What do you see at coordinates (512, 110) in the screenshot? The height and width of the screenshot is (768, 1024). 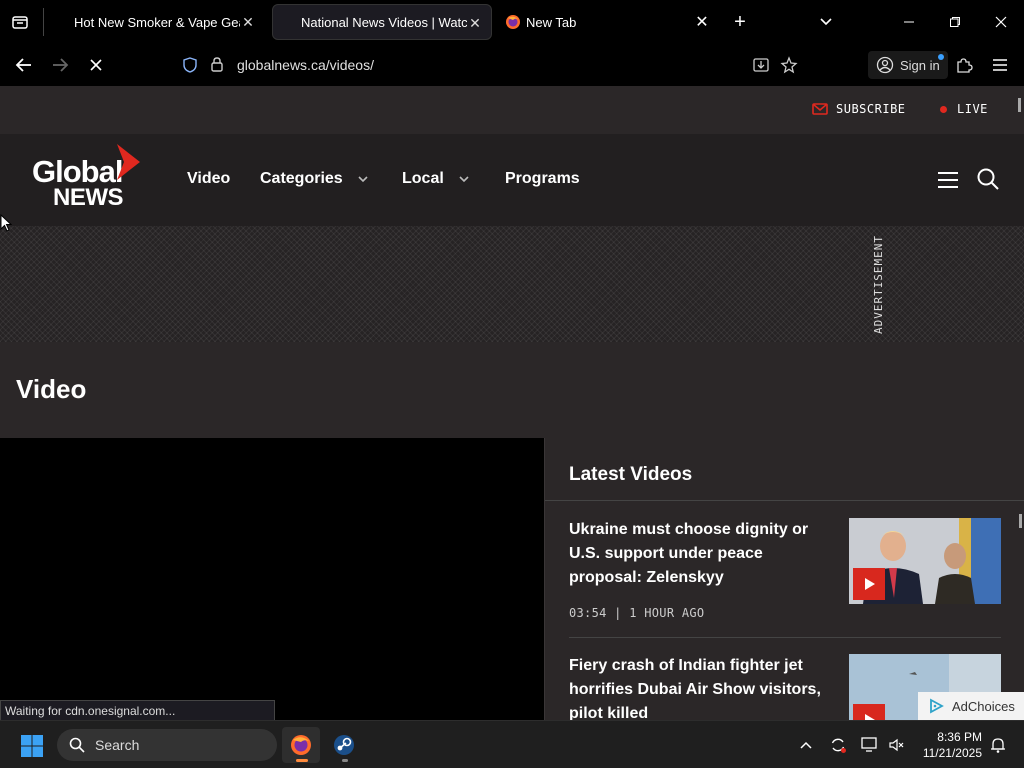 I see `utility-bar: SUBSCRIBE LIVE` at bounding box center [512, 110].